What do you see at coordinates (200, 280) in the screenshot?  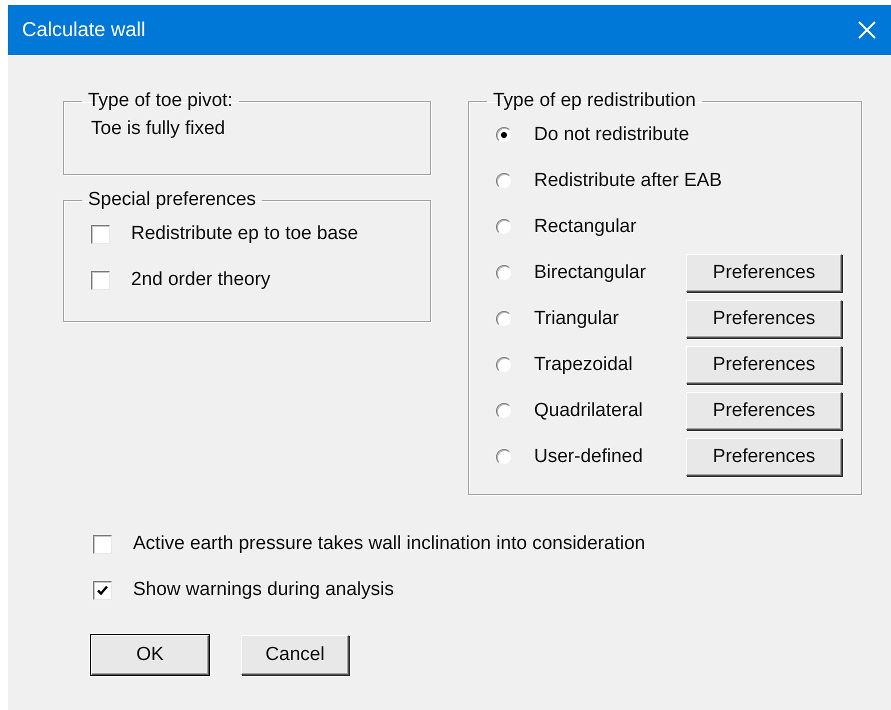 I see `checkbox-label: 2nd order theory` at bounding box center [200, 280].